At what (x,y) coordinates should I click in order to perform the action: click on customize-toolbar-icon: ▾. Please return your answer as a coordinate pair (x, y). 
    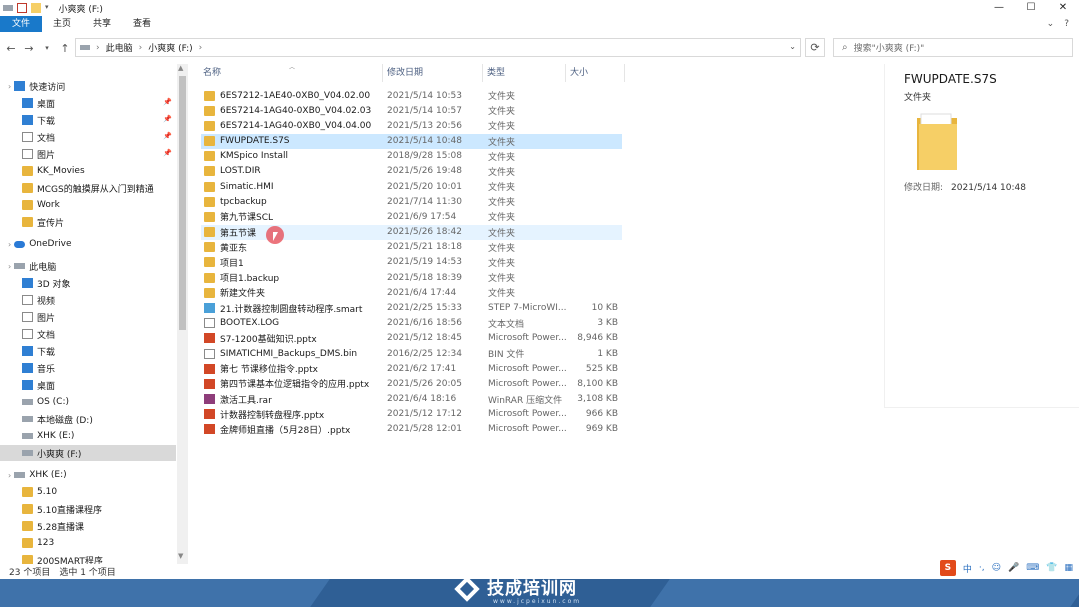
    Looking at the image, I should click on (47, 8).